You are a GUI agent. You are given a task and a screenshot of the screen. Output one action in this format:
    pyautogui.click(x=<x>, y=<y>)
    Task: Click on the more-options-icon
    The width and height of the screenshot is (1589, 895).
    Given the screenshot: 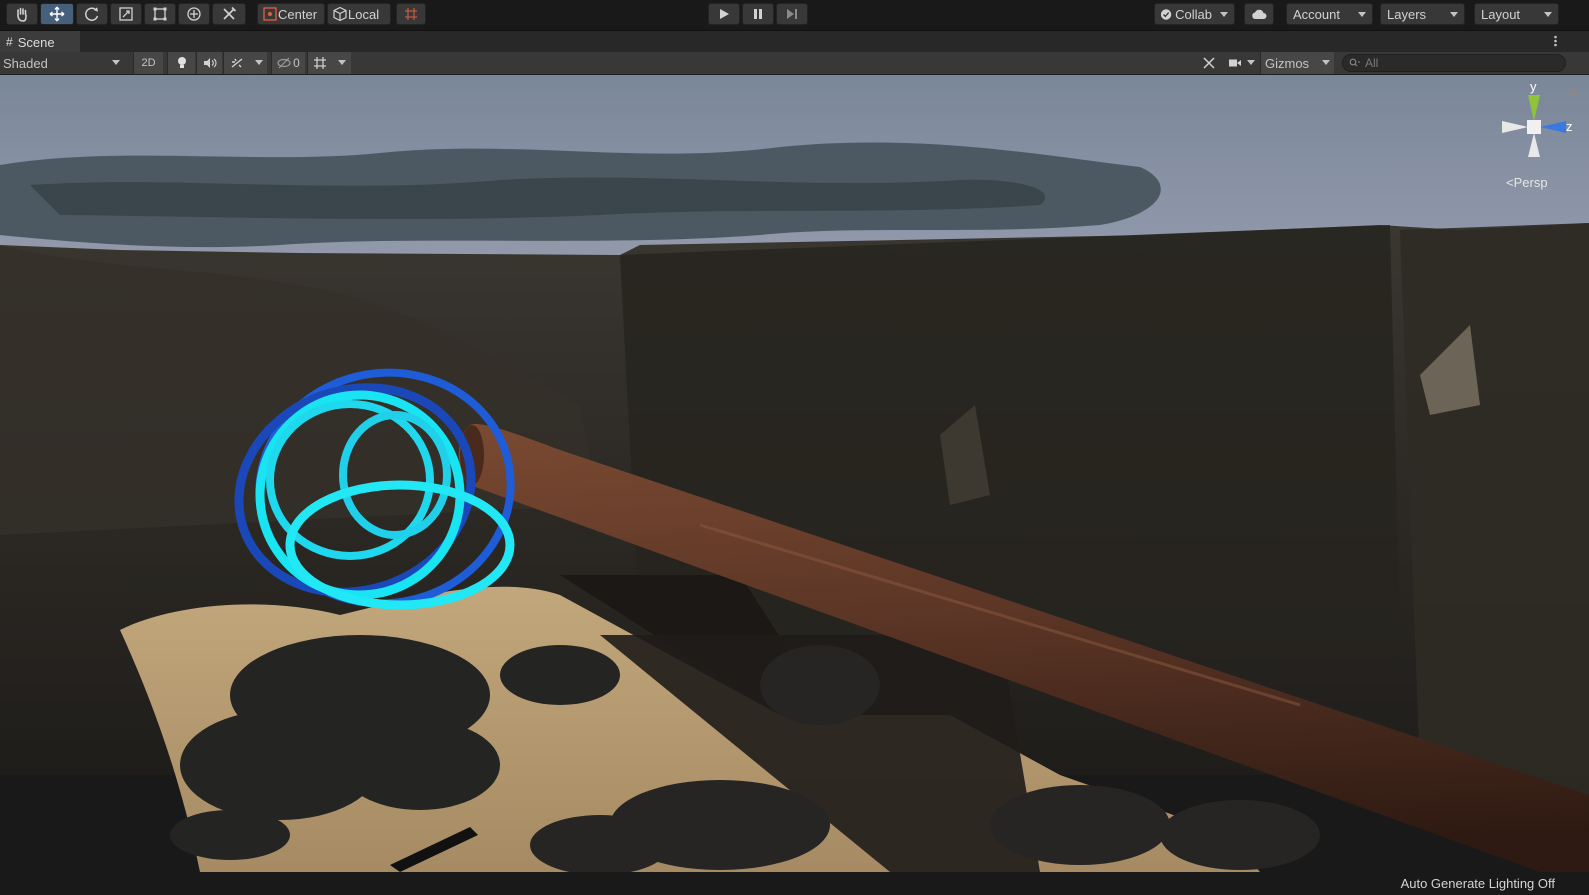 What is the action you would take?
    pyautogui.click(x=1555, y=41)
    